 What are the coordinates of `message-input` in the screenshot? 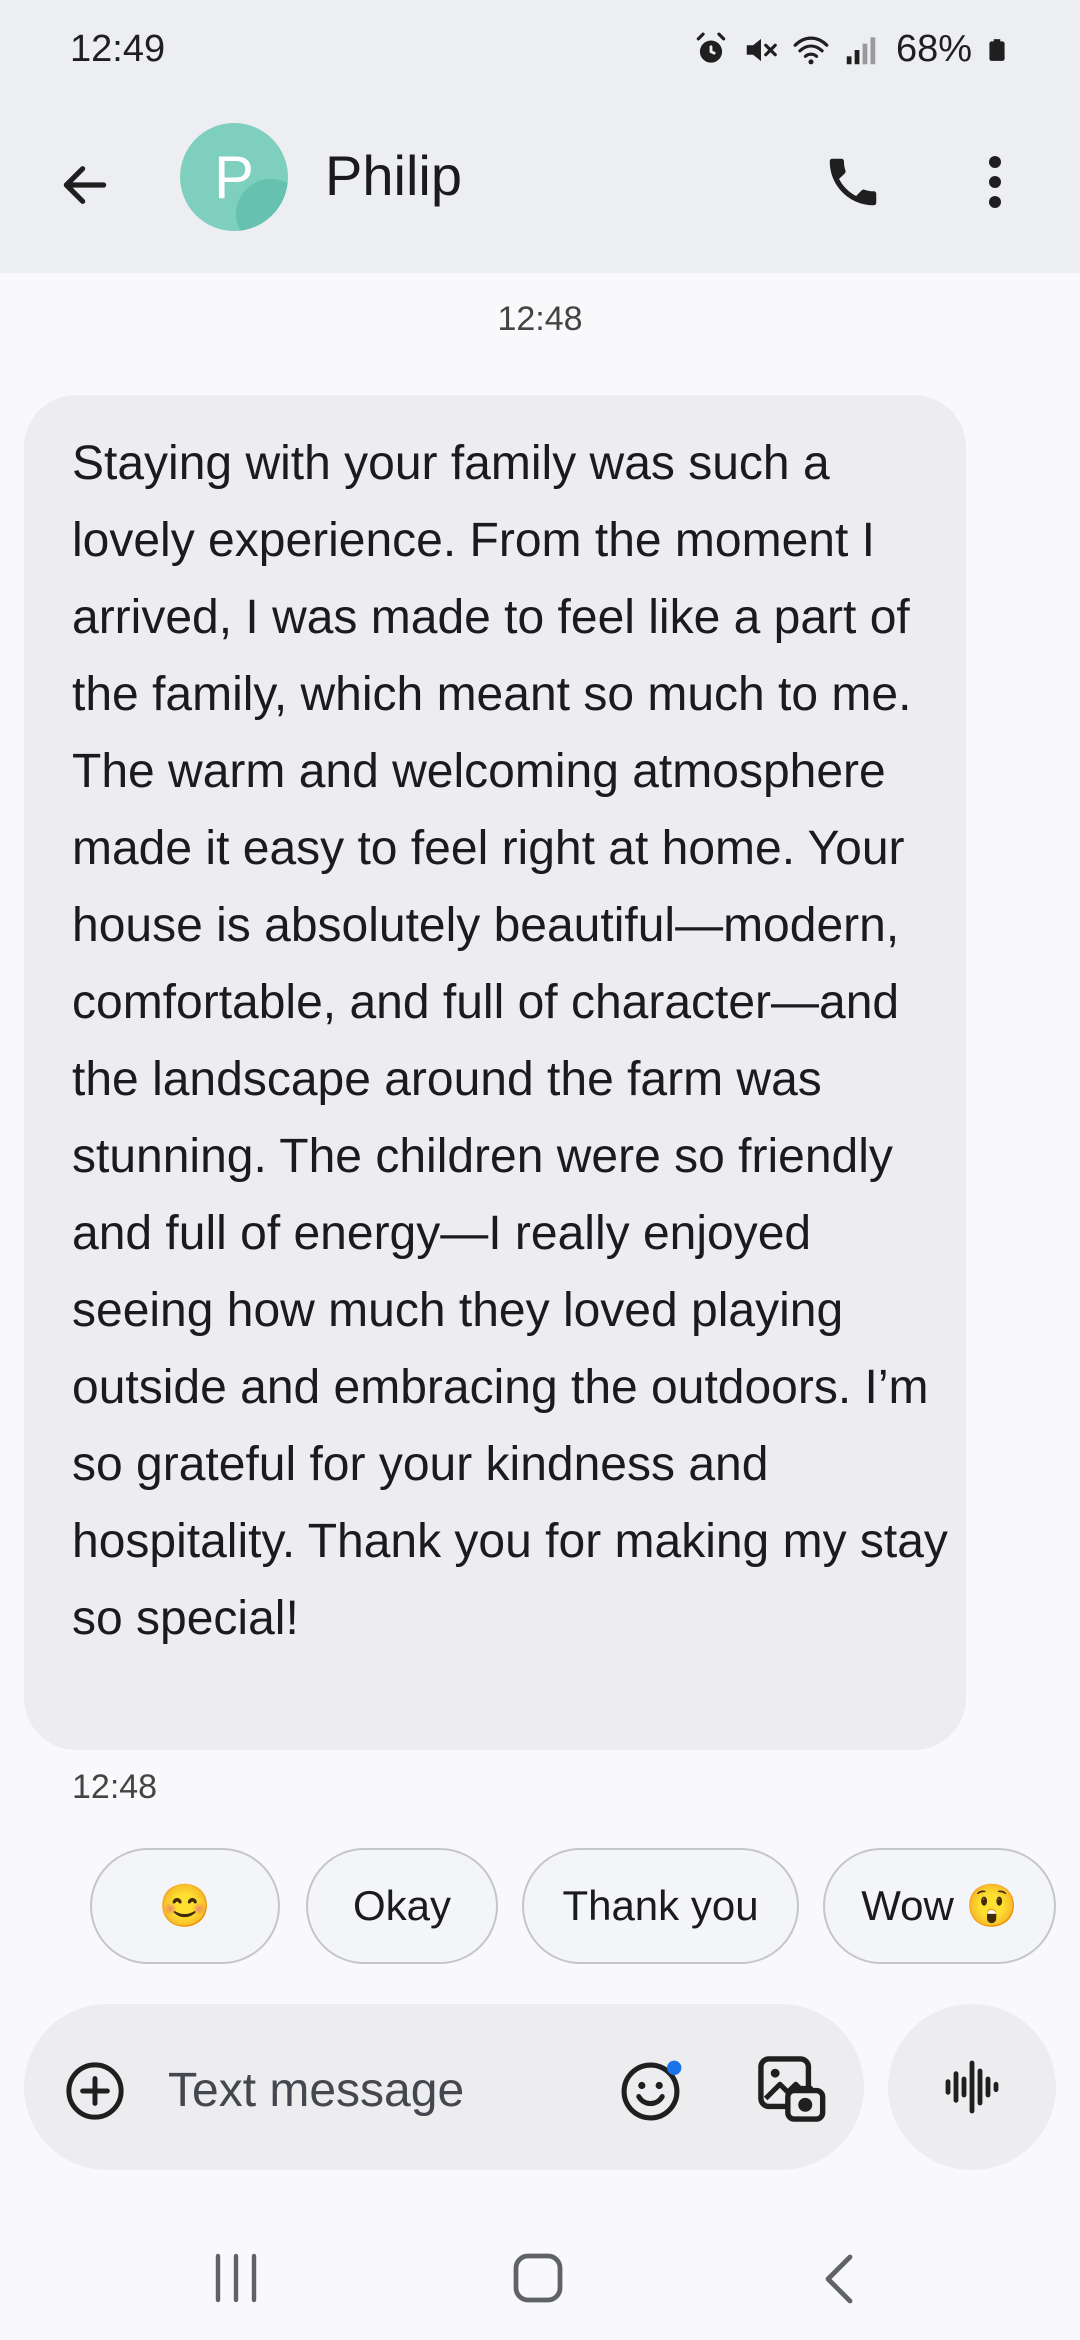 It's located at (368, 2090).